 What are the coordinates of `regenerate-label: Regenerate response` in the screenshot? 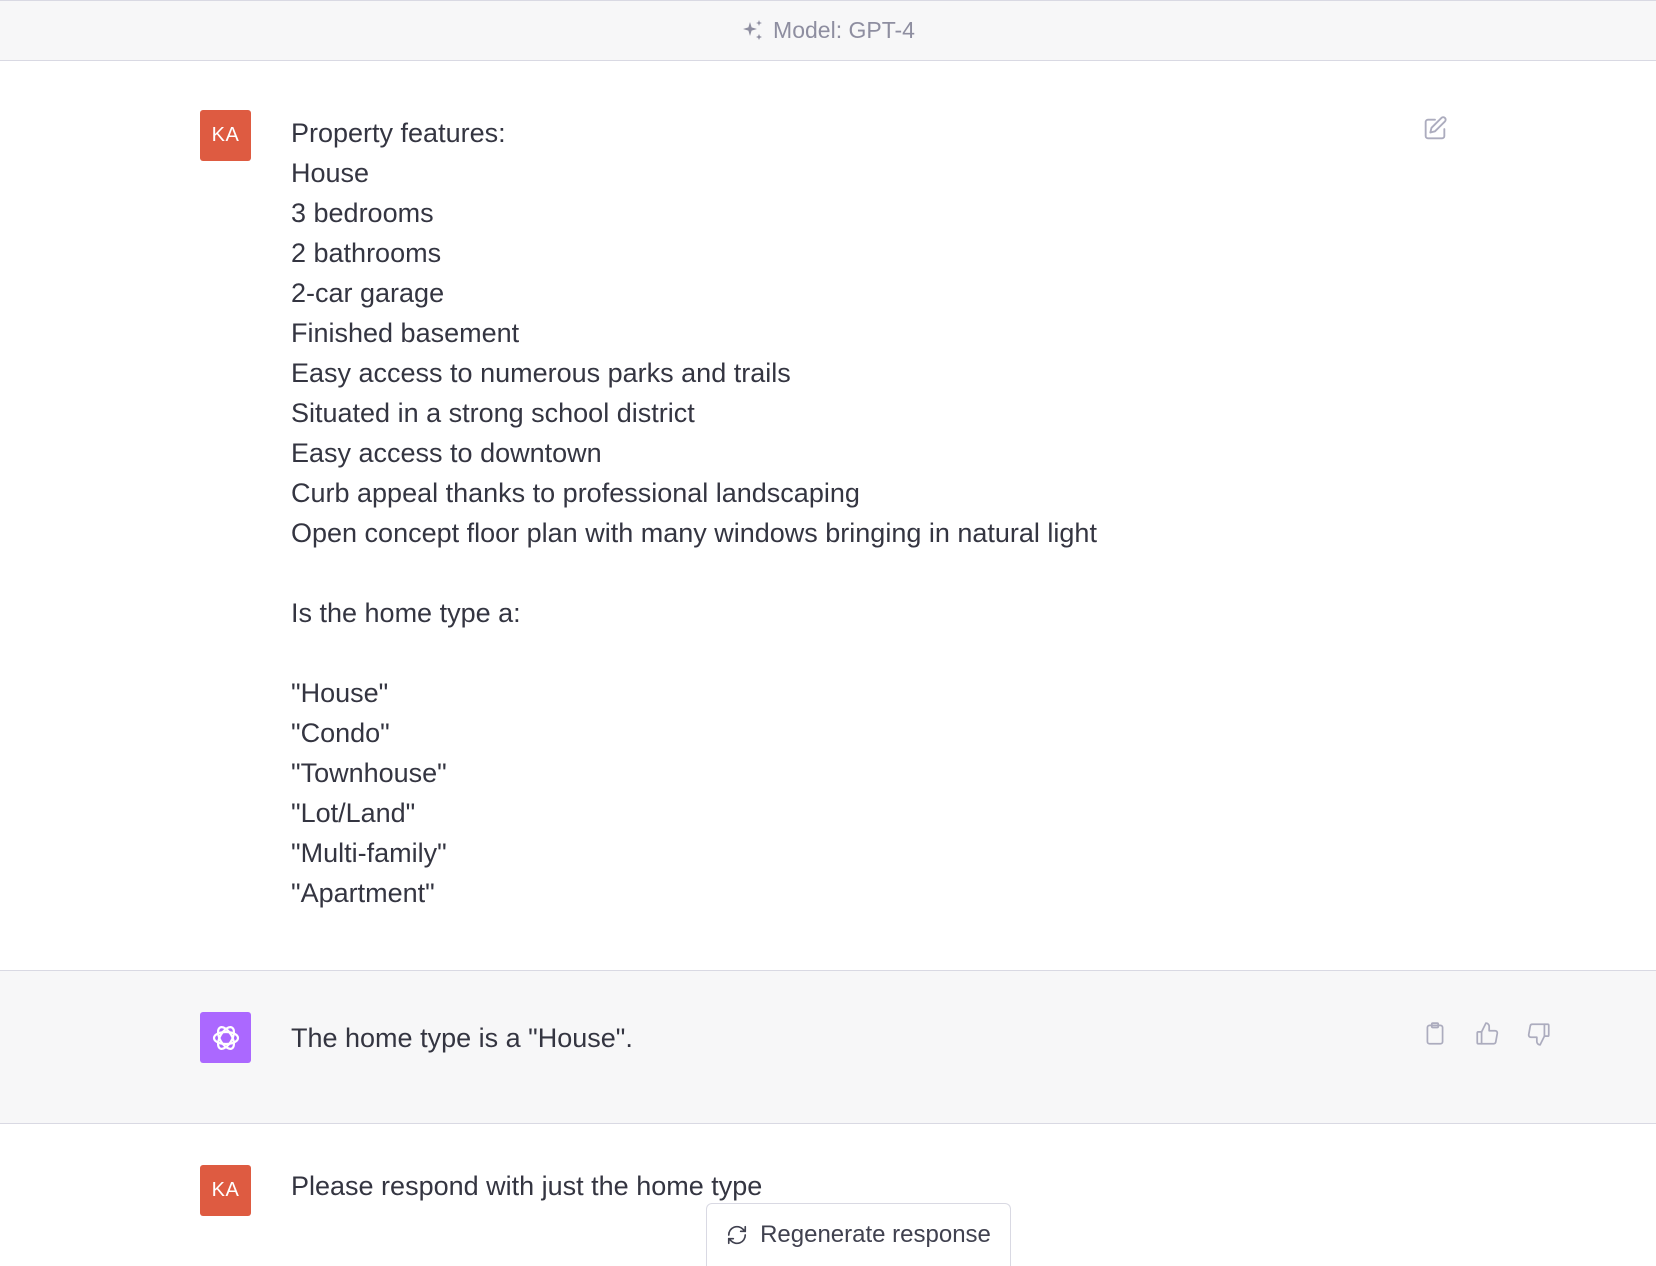 It's located at (875, 1234).